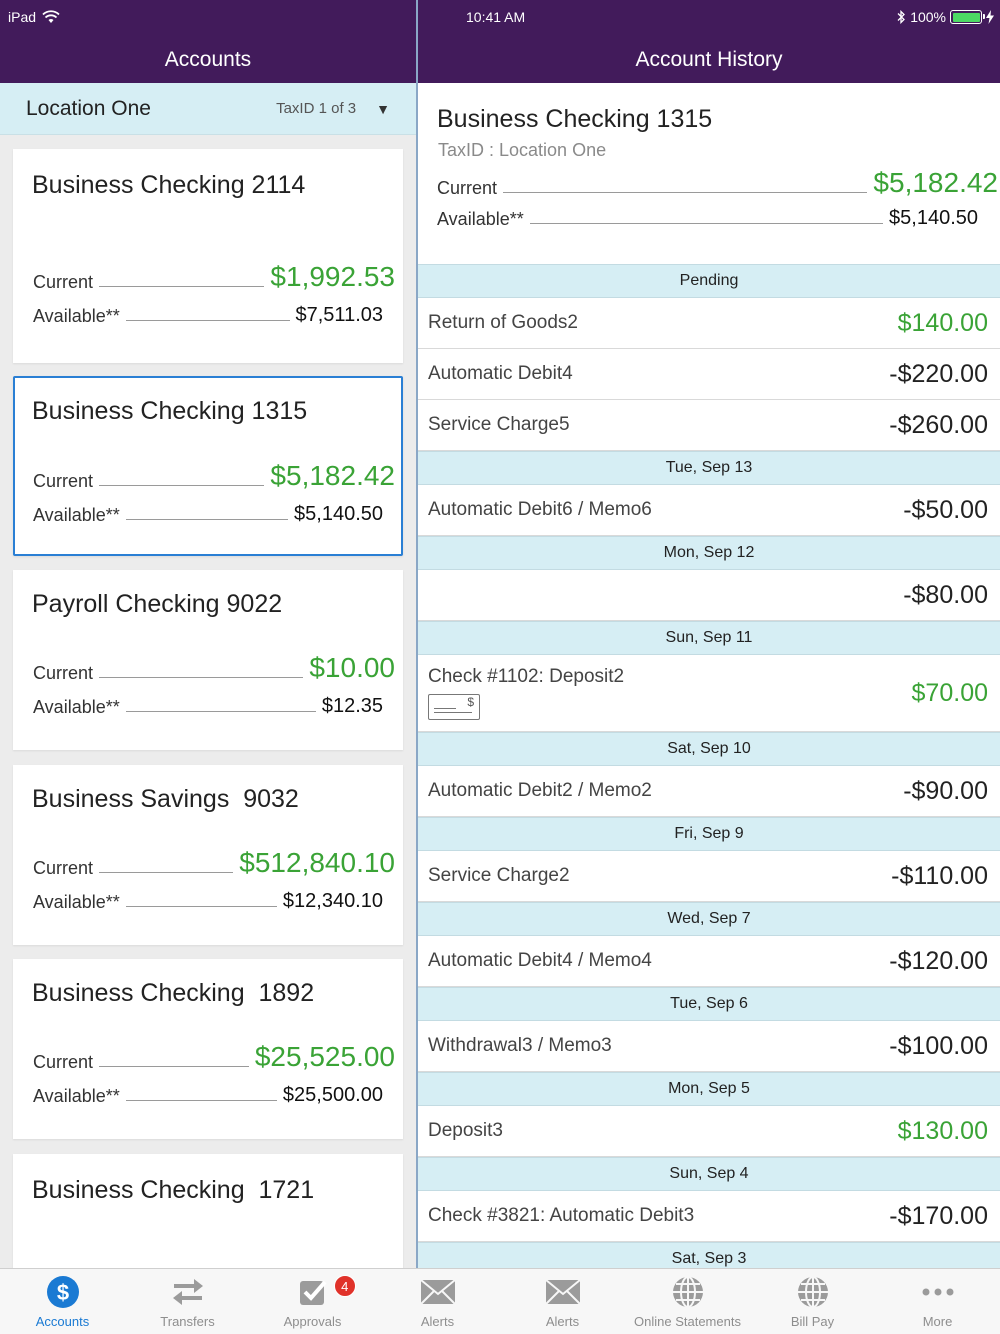 The height and width of the screenshot is (1334, 1000). I want to click on tab-more: More, so click(937, 1301).